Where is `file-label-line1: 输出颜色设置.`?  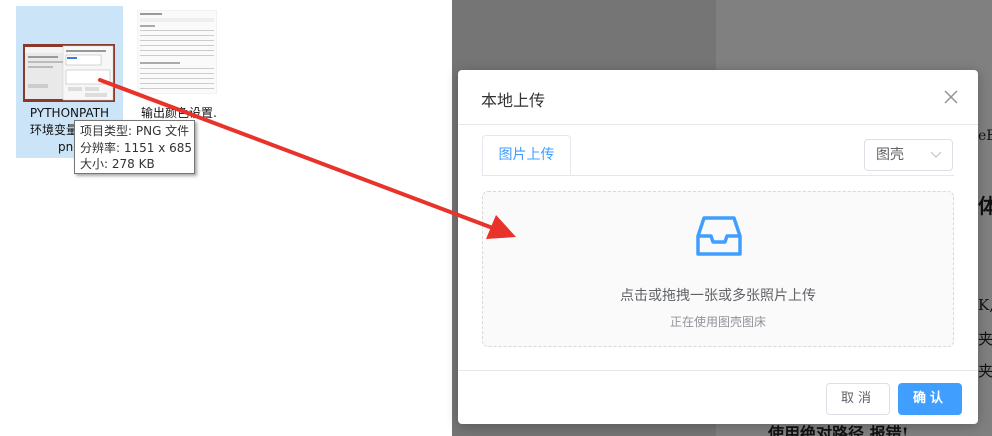
file-label-line1: 输出颜色设置. is located at coordinates (179, 113).